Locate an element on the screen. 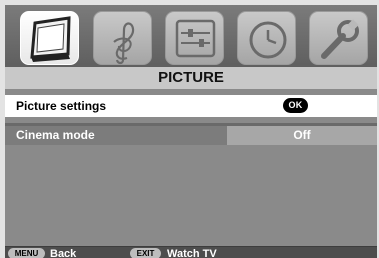 The height and width of the screenshot is (258, 379). tab-tools is located at coordinates (338, 38).